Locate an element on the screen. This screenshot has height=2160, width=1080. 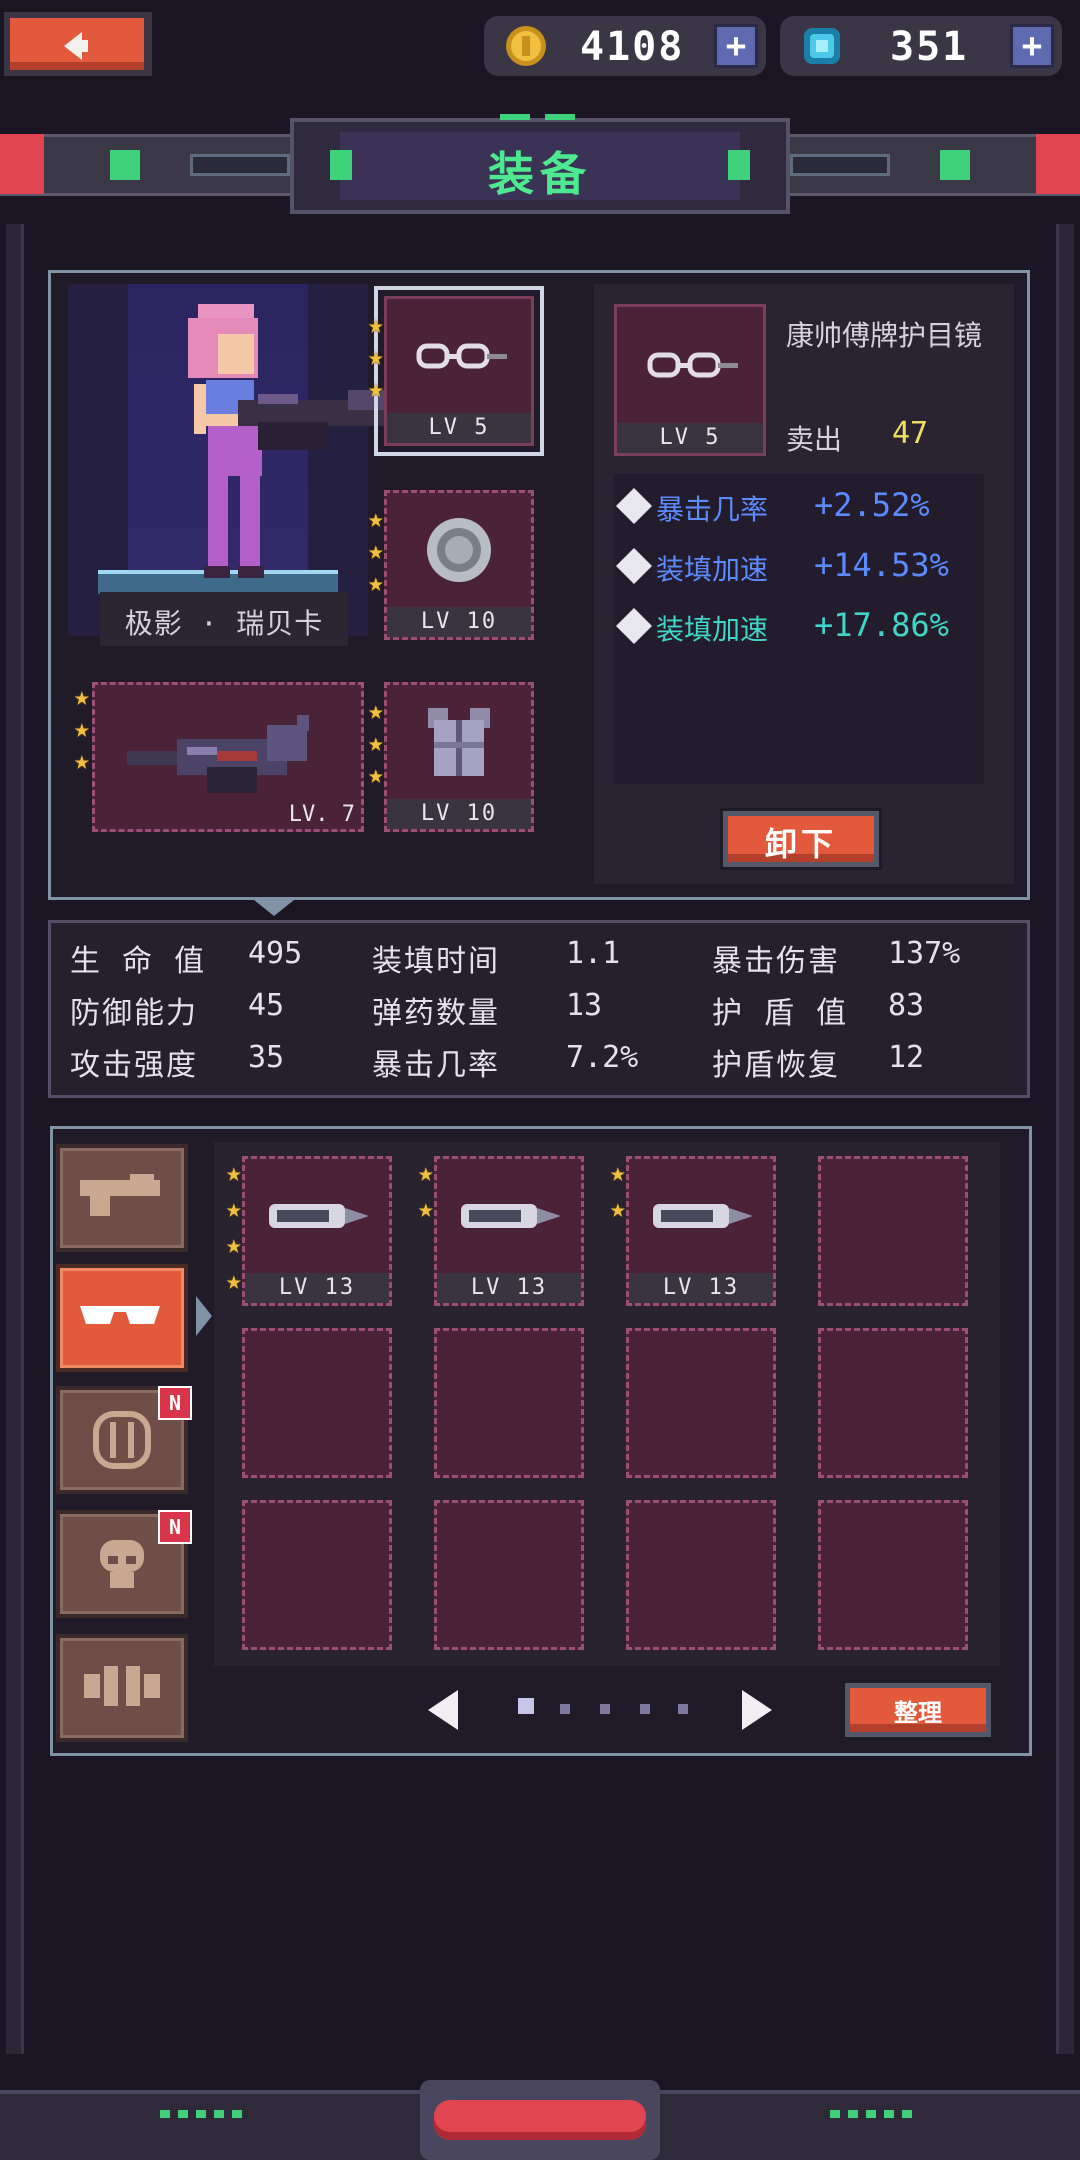
page-title: 装备 is located at coordinates (540, 174).